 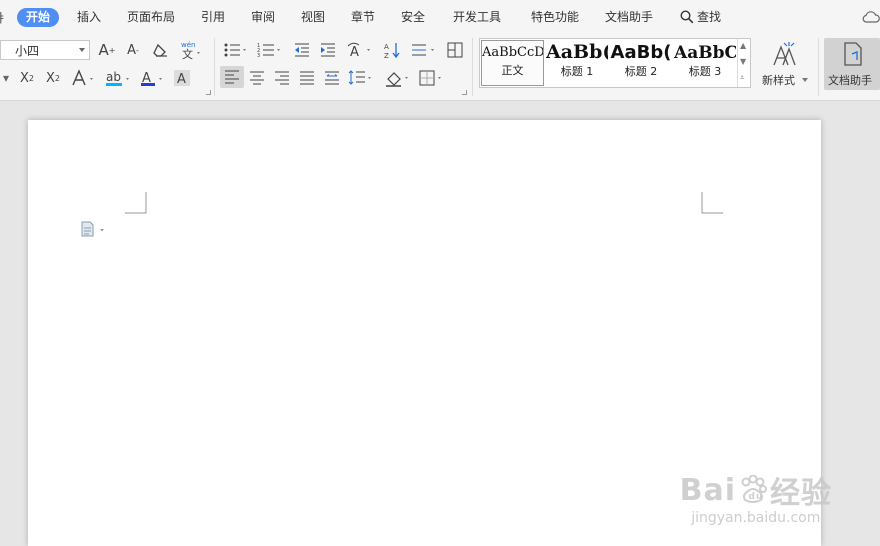 I want to click on text-effect-icon, so click(x=84, y=78).